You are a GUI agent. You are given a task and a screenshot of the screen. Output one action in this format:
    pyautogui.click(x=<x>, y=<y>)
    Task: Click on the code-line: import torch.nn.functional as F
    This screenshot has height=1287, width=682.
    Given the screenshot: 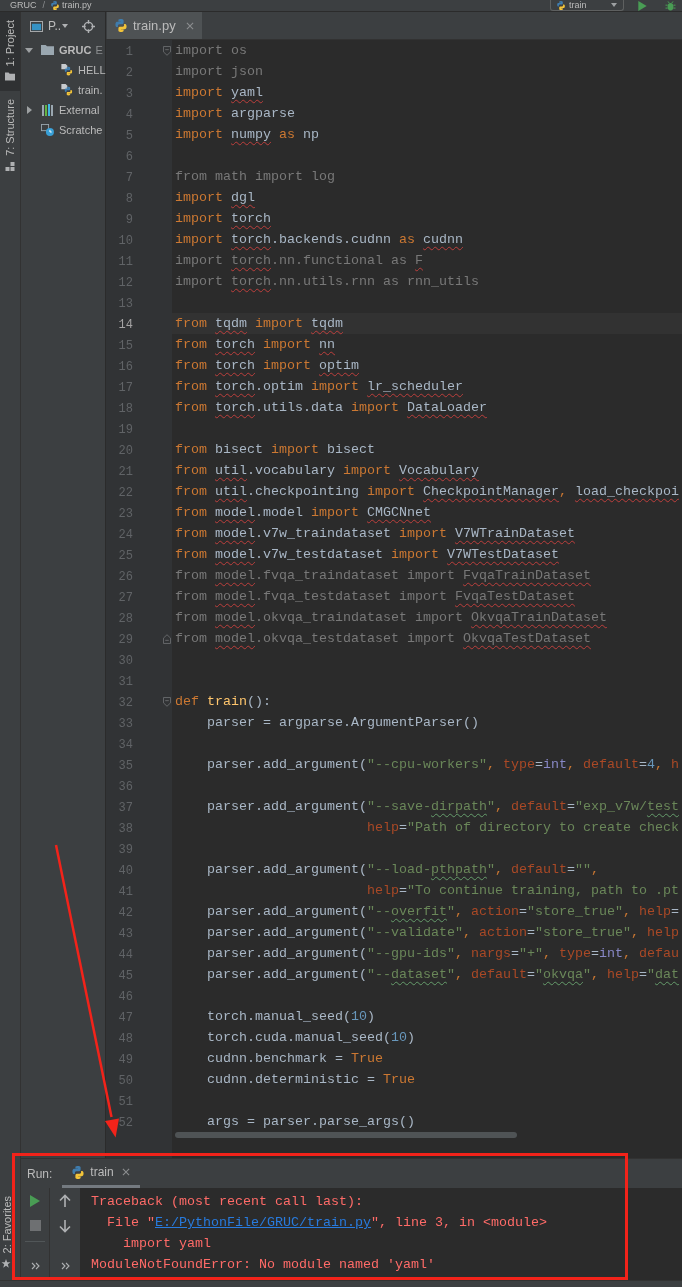 What is the action you would take?
    pyautogui.click(x=299, y=260)
    